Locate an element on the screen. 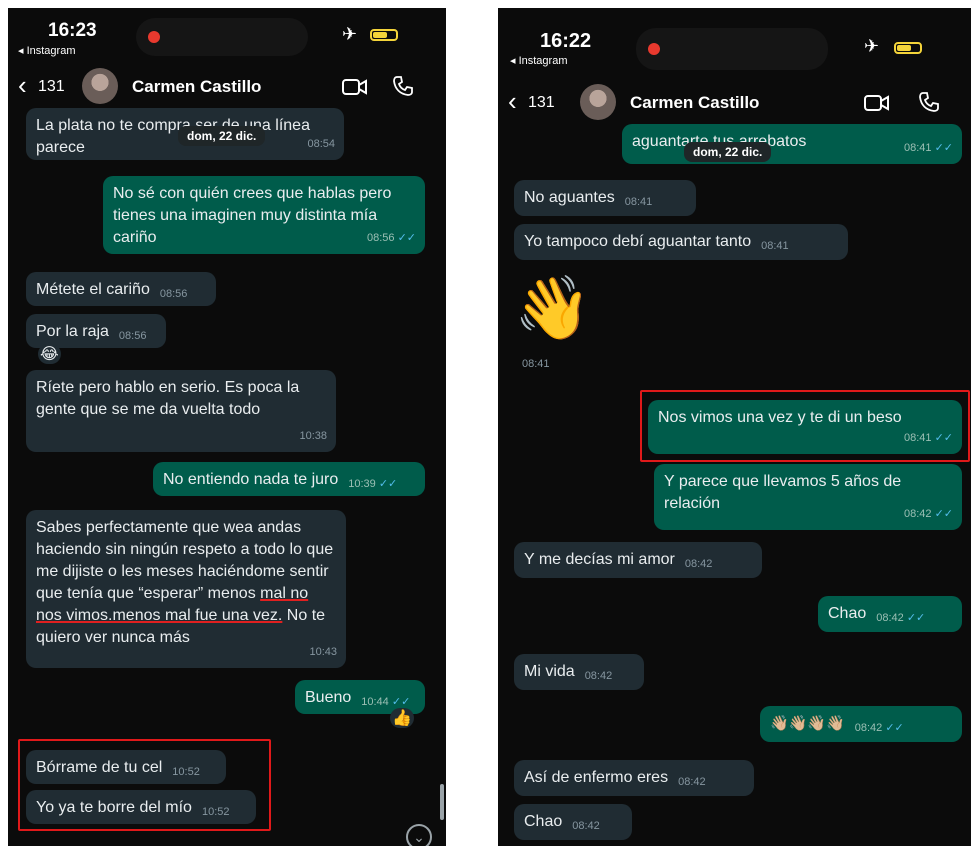 The image size is (977, 850). status-bar: 16:22 ◂ Instagram ✈ is located at coordinates (734, 39).